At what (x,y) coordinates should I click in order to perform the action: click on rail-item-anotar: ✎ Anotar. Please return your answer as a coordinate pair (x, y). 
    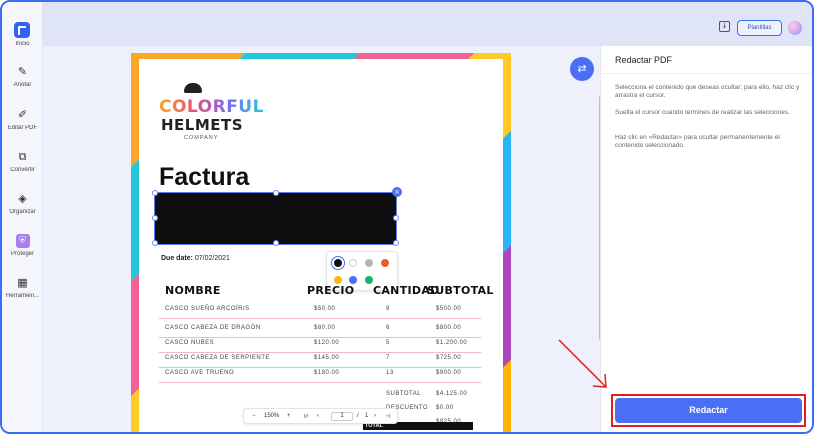
    Looking at the image, I should click on (22, 76).